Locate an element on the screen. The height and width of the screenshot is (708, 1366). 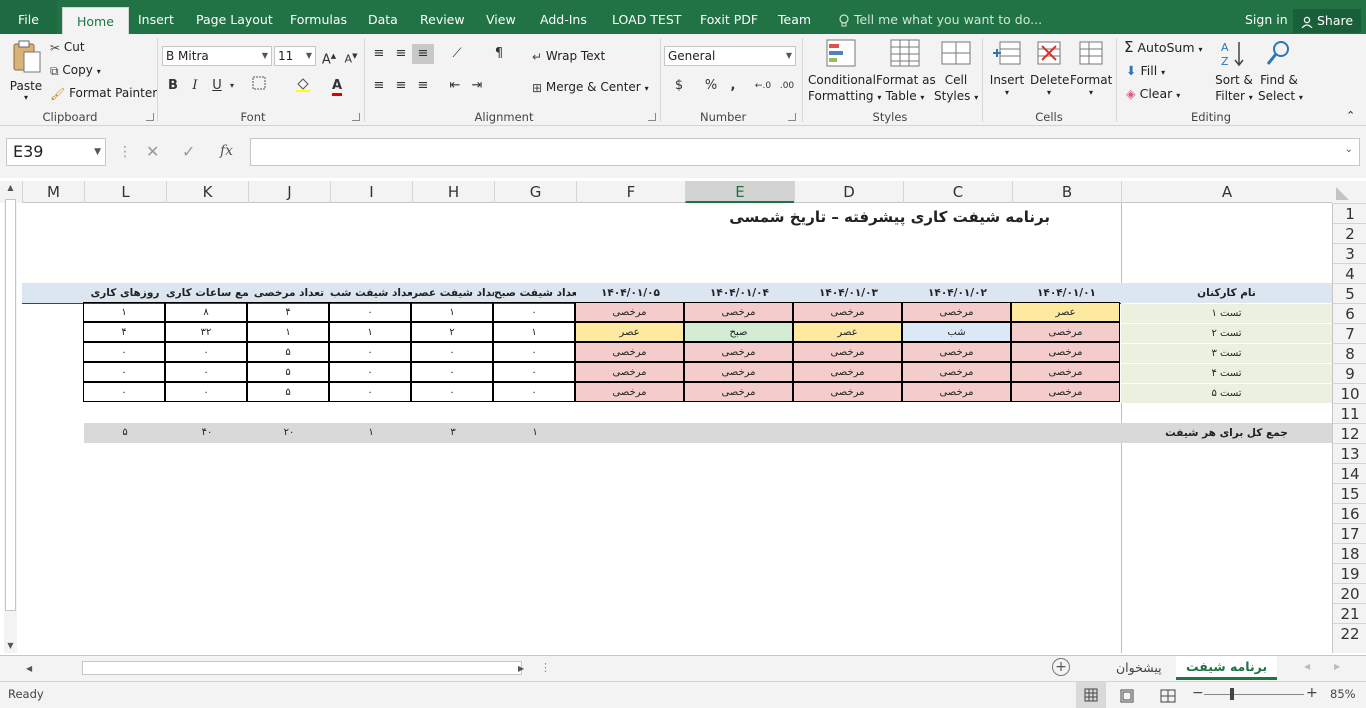
row-header-13: 13 is located at coordinates (1349, 453).